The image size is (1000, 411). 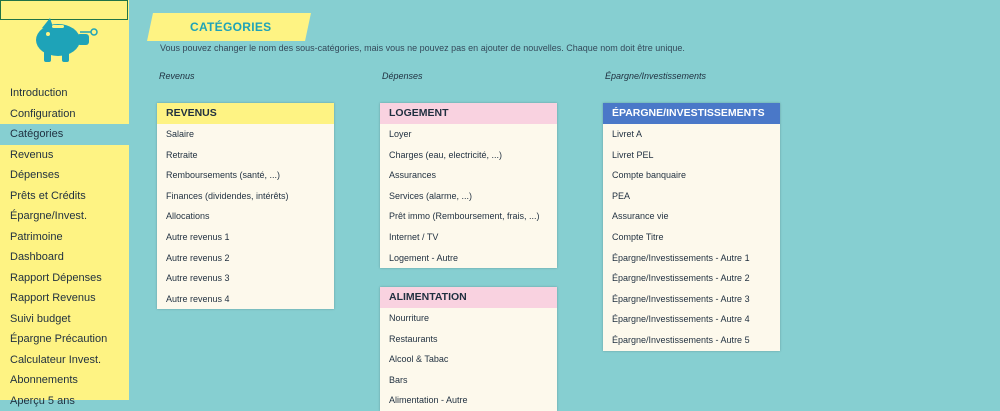 I want to click on category-item: Allocations, so click(x=245, y=216).